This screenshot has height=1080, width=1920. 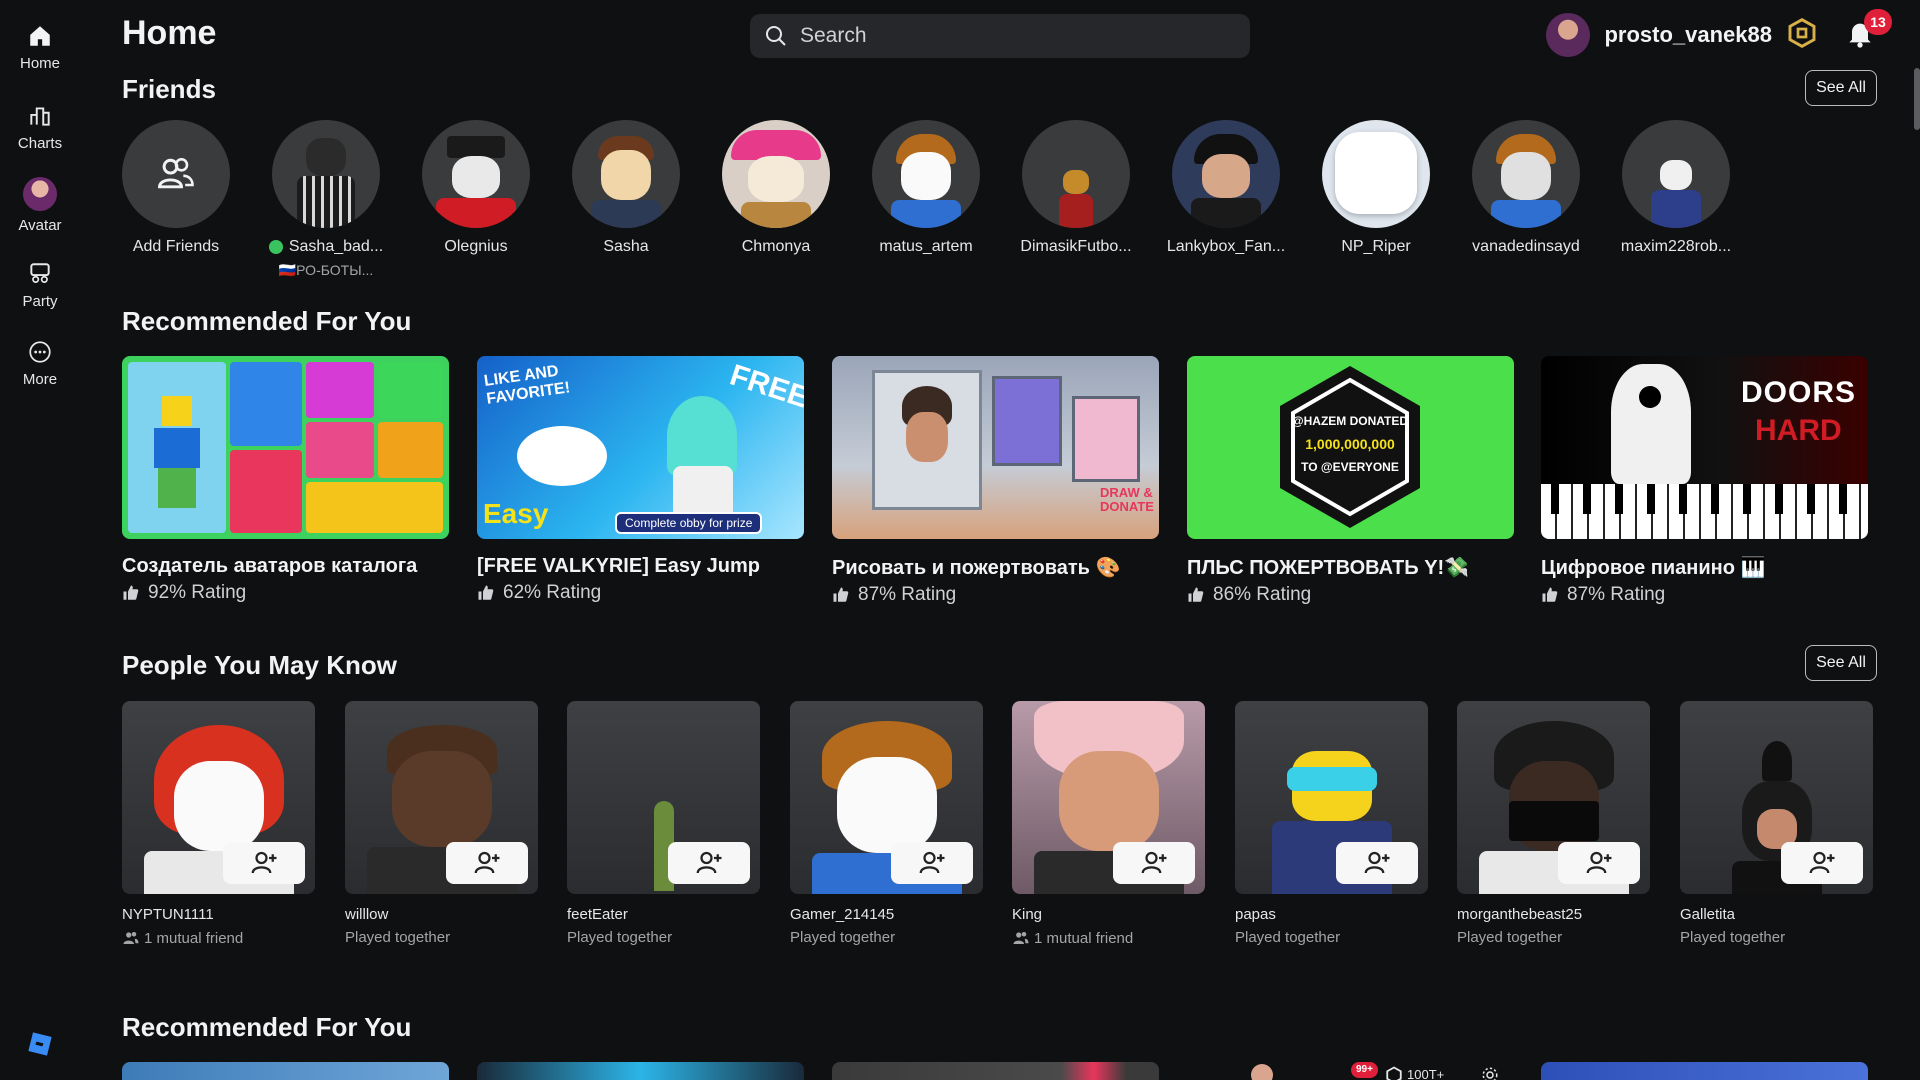 What do you see at coordinates (441, 823) in the screenshot?
I see `person-card: willlow Played together` at bounding box center [441, 823].